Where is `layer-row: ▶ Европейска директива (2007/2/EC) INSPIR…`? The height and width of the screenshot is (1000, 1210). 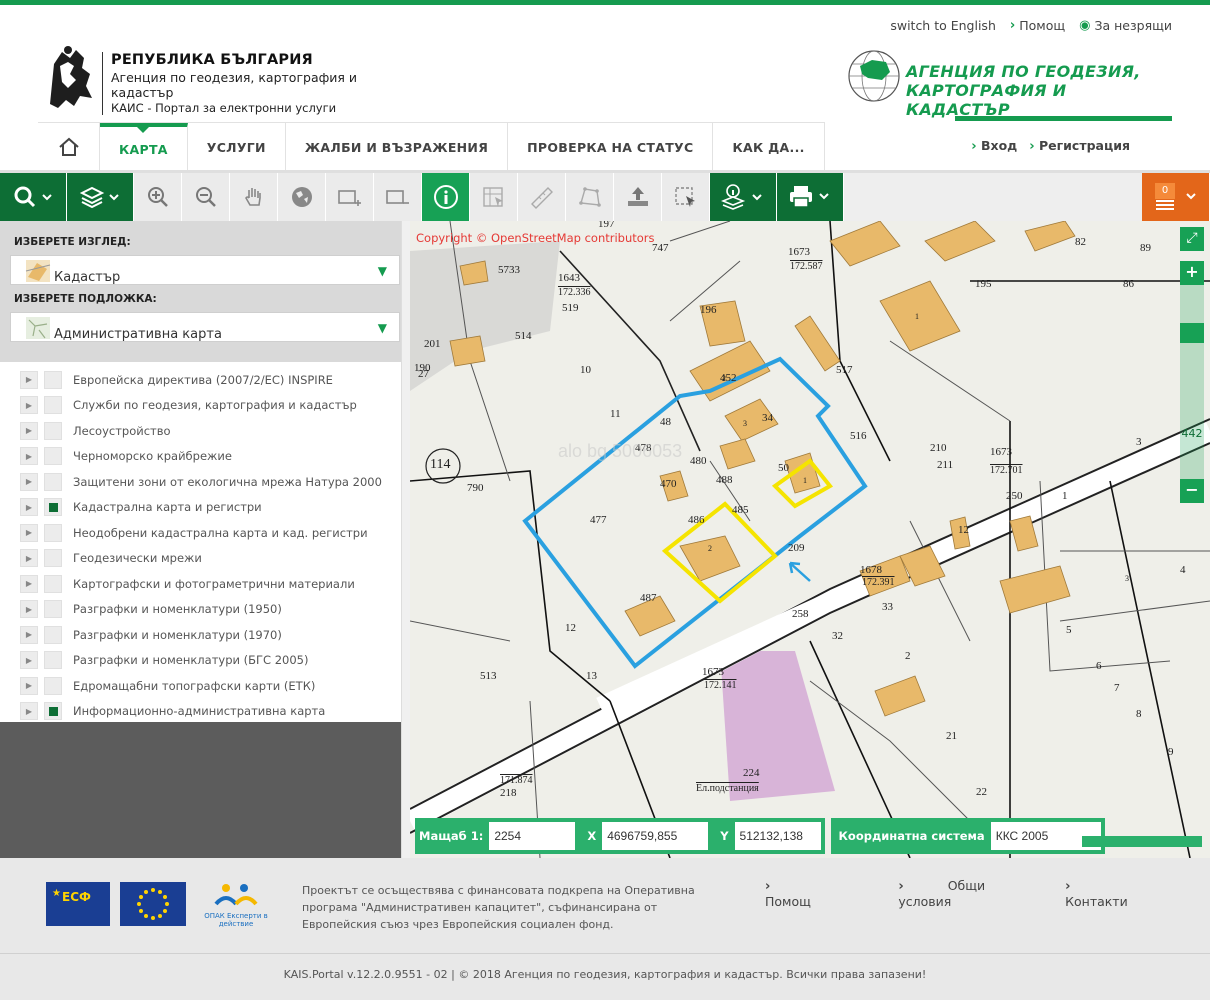 layer-row: ▶ Европейска директива (2007/2/EC) INSPIR… is located at coordinates (200, 379).